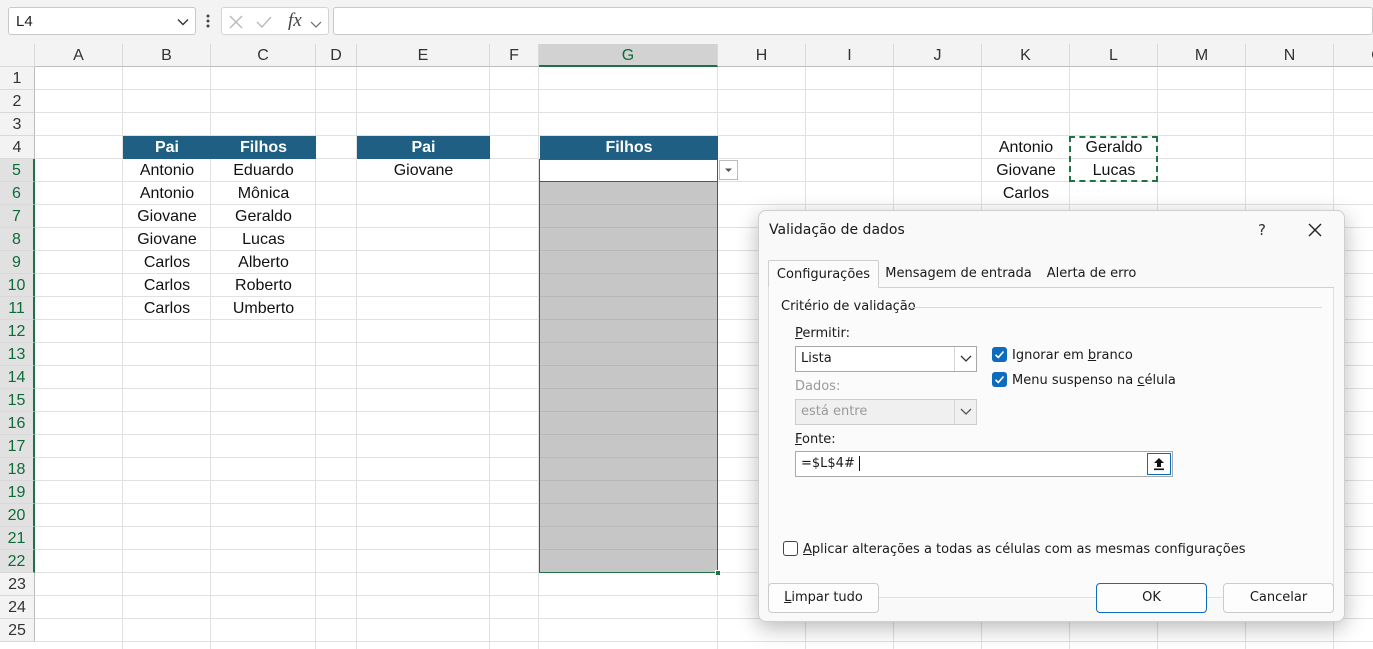 The image size is (1373, 649). Describe the element at coordinates (1094, 380) in the screenshot. I see `in-cell-dropdown-label: Menu suspenso na célula` at that location.